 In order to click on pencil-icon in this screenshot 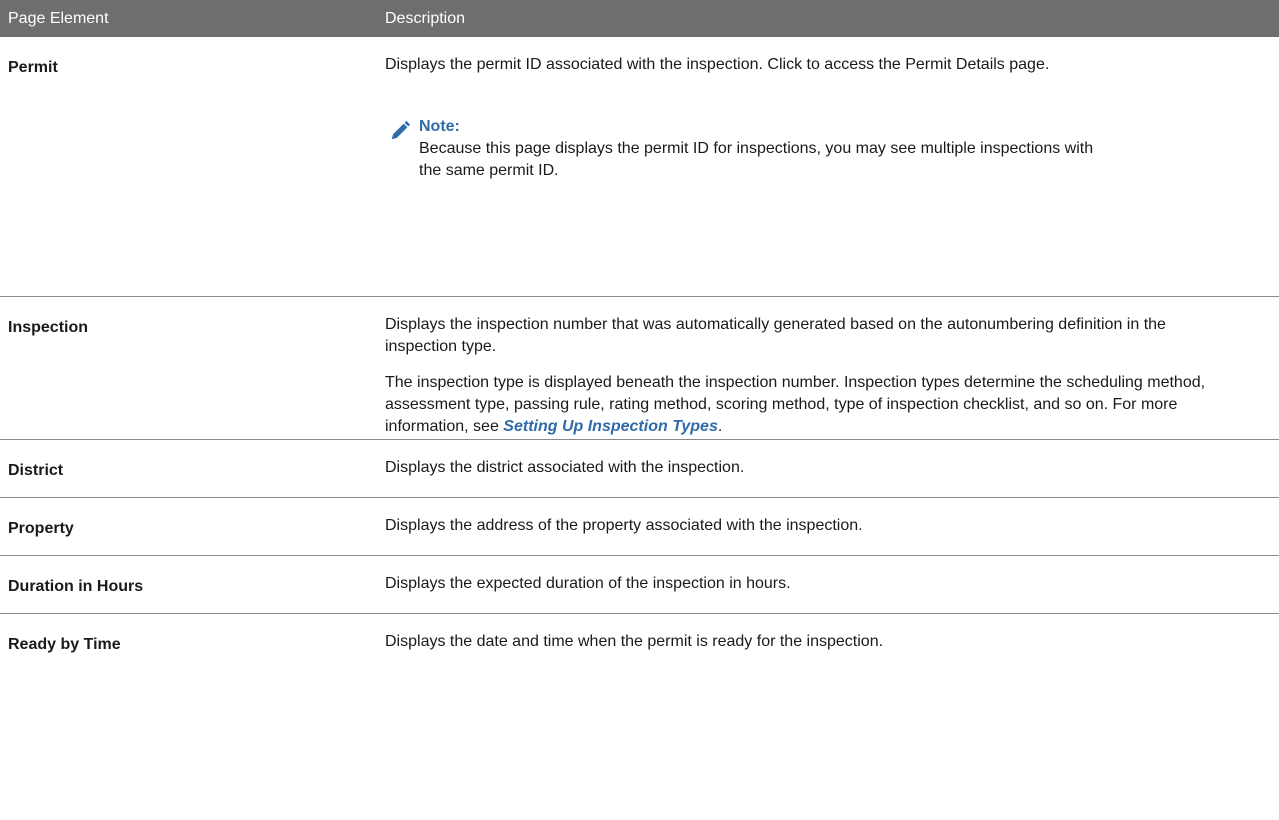, I will do `click(404, 149)`.